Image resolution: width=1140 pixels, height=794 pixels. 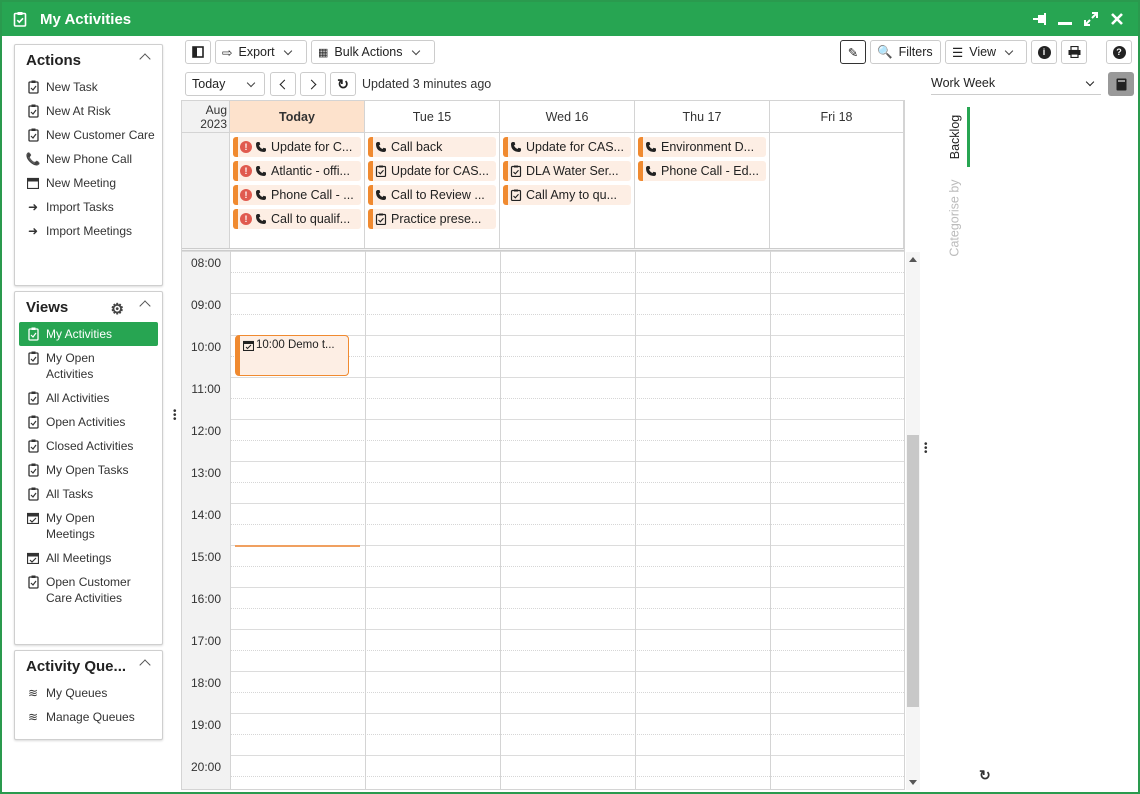 I want to click on day-header-fri: Fri 18, so click(x=837, y=117).